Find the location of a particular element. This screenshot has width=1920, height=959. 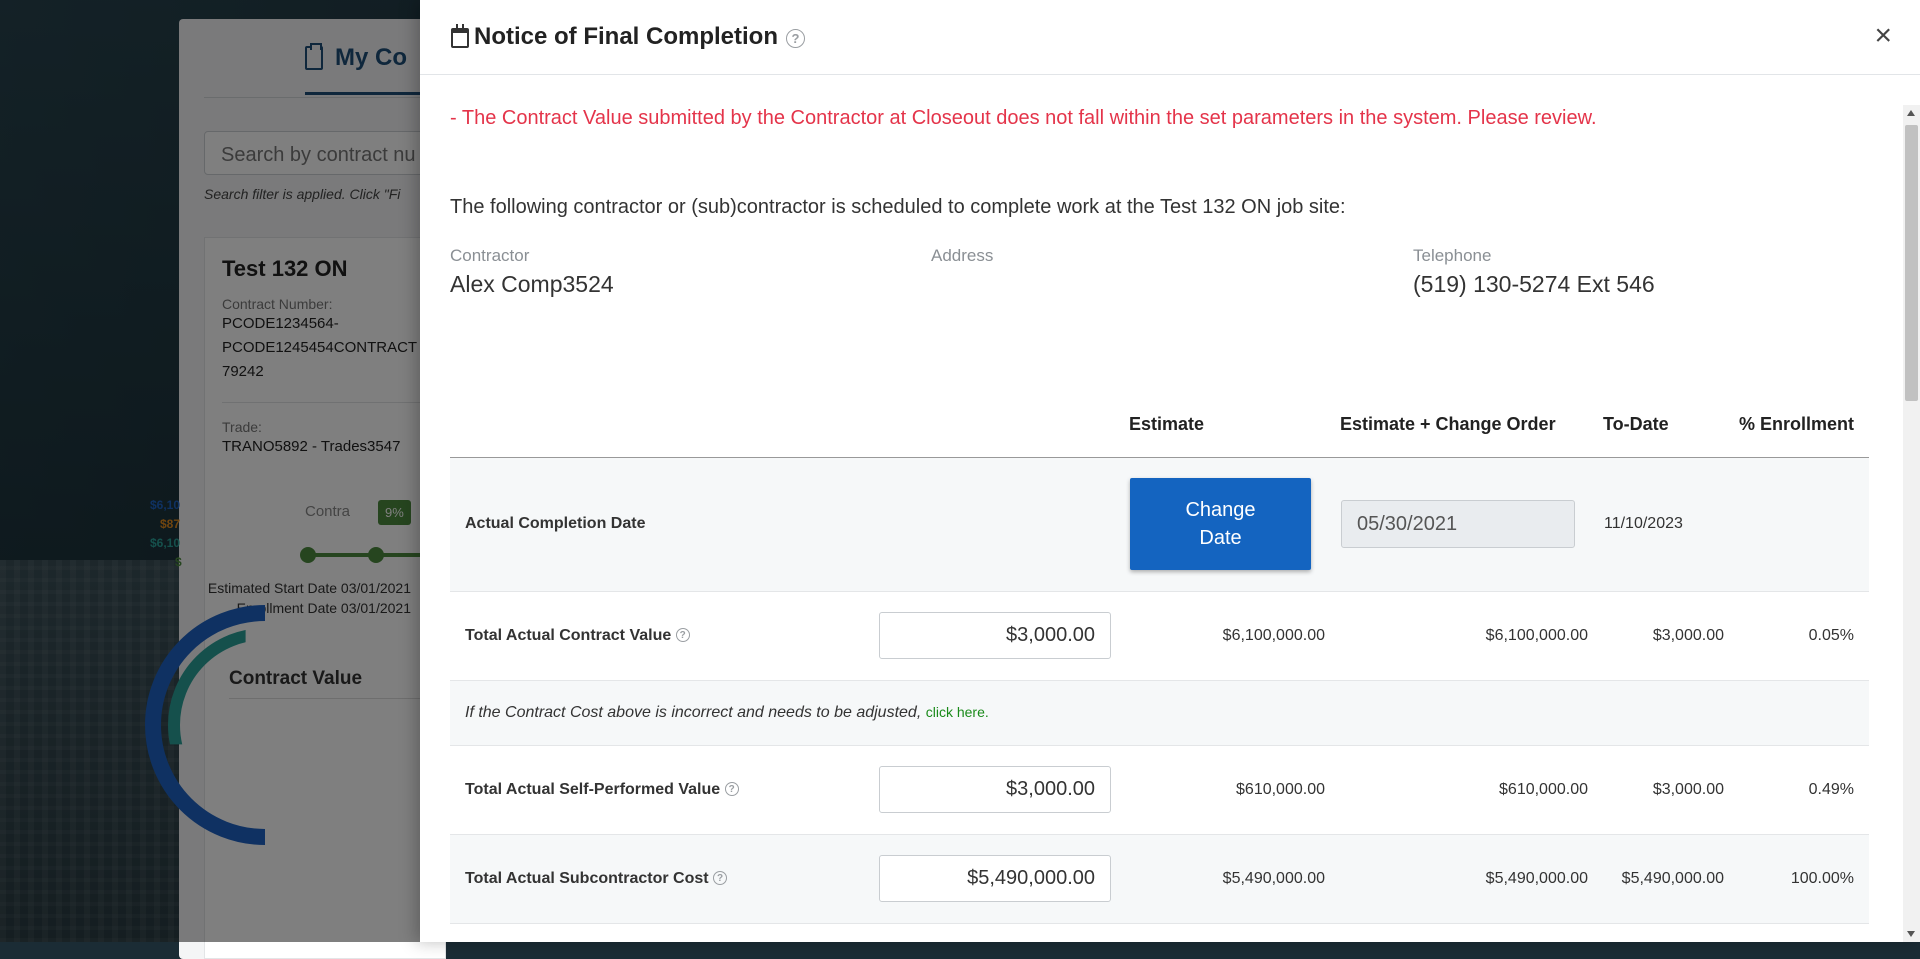

column-header-estimate-change-order: Estimate + Change Order is located at coordinates (1471, 416).